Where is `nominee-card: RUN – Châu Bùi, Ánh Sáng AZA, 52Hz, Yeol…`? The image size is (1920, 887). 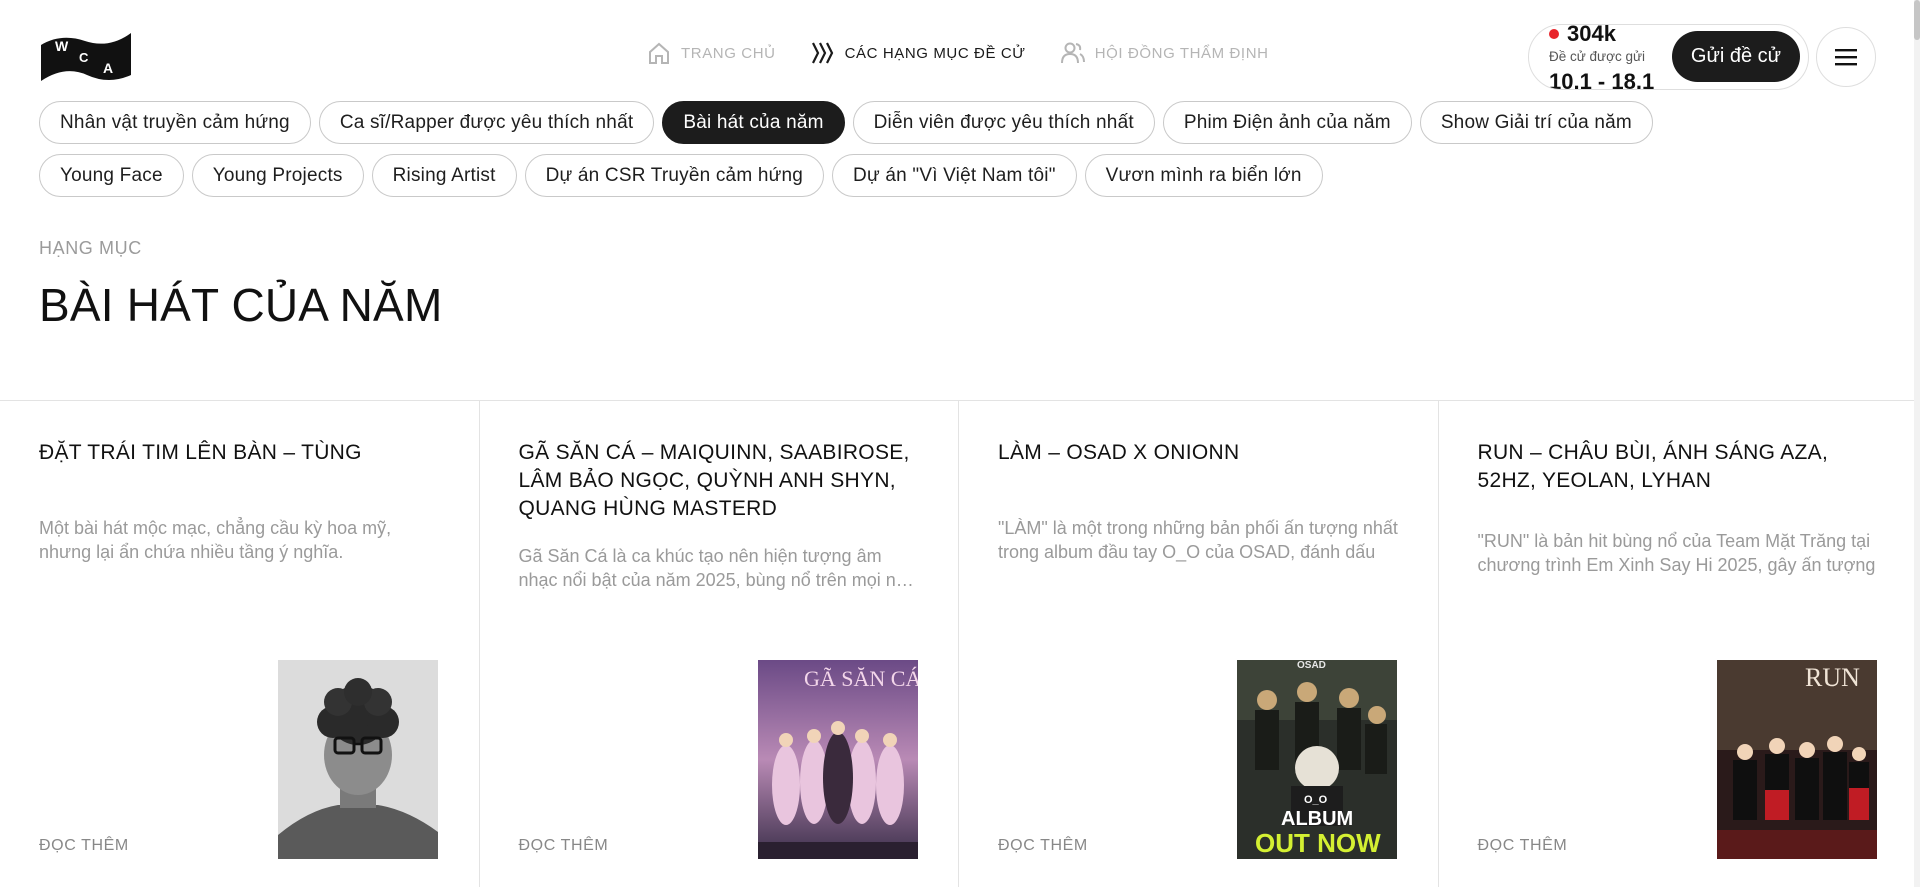 nominee-card: RUN – Châu Bùi, Ánh Sáng AZA, 52Hz, Yeol… is located at coordinates (1678, 644).